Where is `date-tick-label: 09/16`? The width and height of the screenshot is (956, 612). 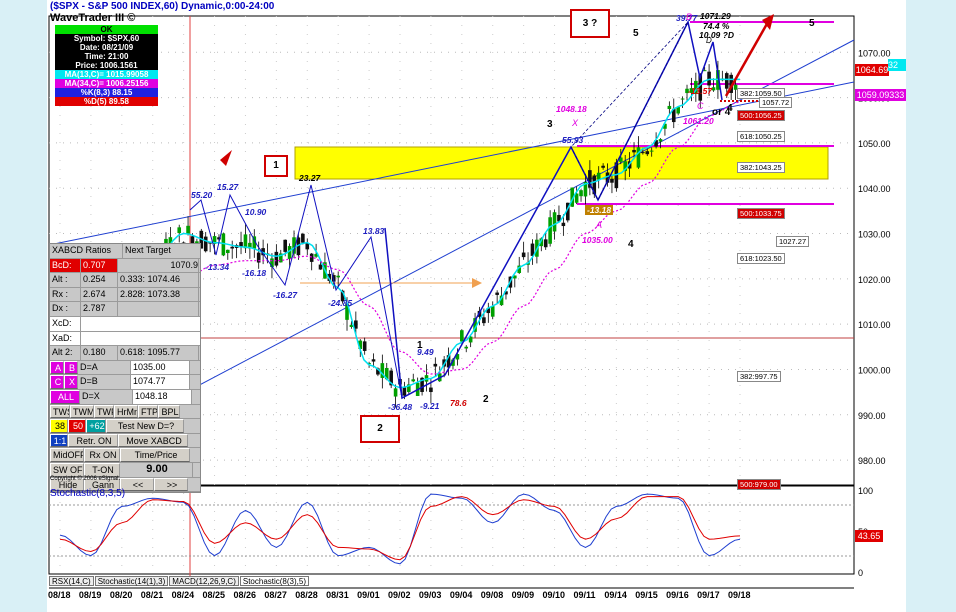
date-tick-label: 09/16 is located at coordinates (677, 595).